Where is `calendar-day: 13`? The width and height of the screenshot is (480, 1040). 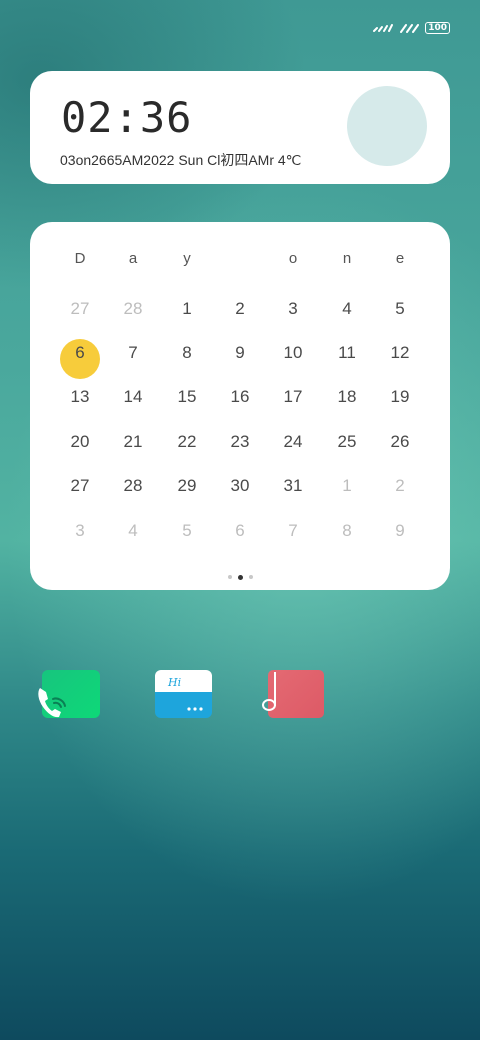
calendar-day: 13 is located at coordinates (80, 397).